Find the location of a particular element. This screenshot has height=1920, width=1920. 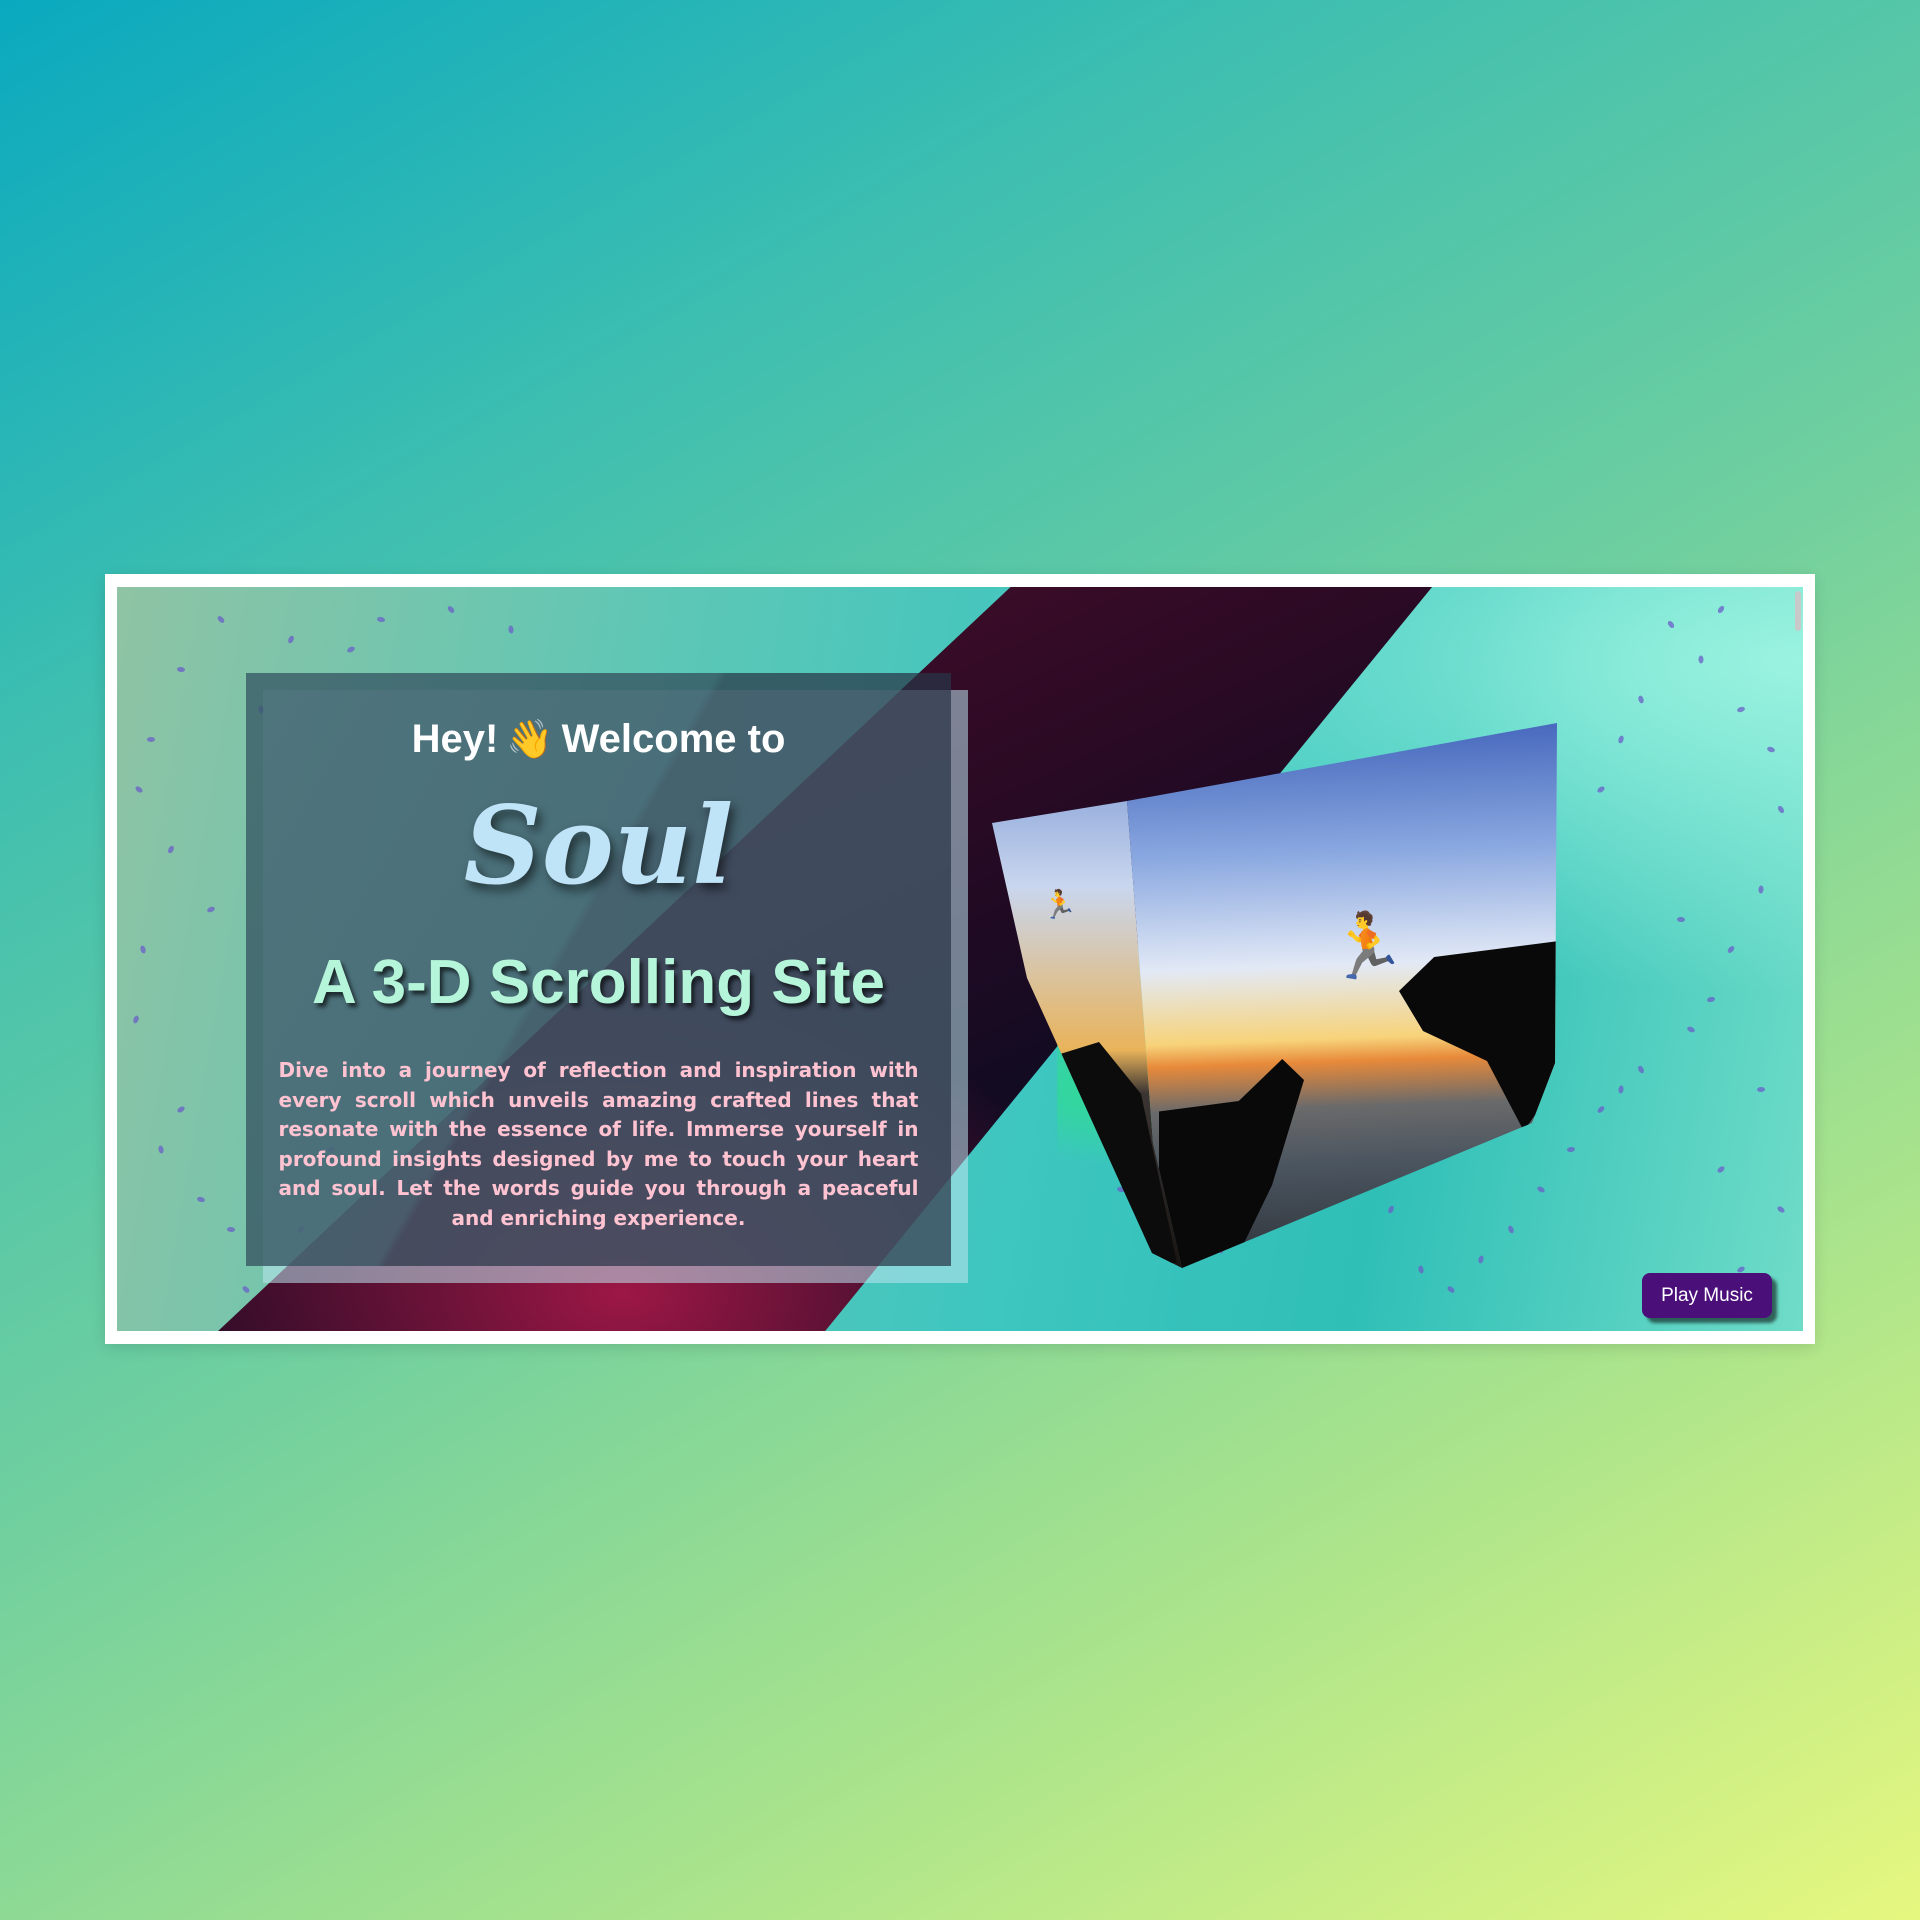

greeting-heading: Hey! 👋 Welcome to is located at coordinates (598, 739).